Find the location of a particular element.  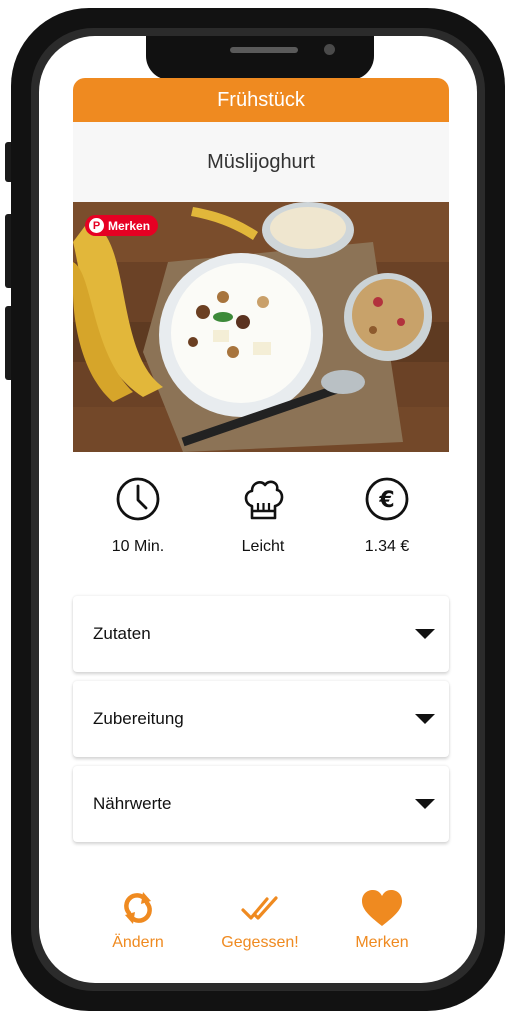

accordion-ingredients: Zutaten is located at coordinates (261, 634).